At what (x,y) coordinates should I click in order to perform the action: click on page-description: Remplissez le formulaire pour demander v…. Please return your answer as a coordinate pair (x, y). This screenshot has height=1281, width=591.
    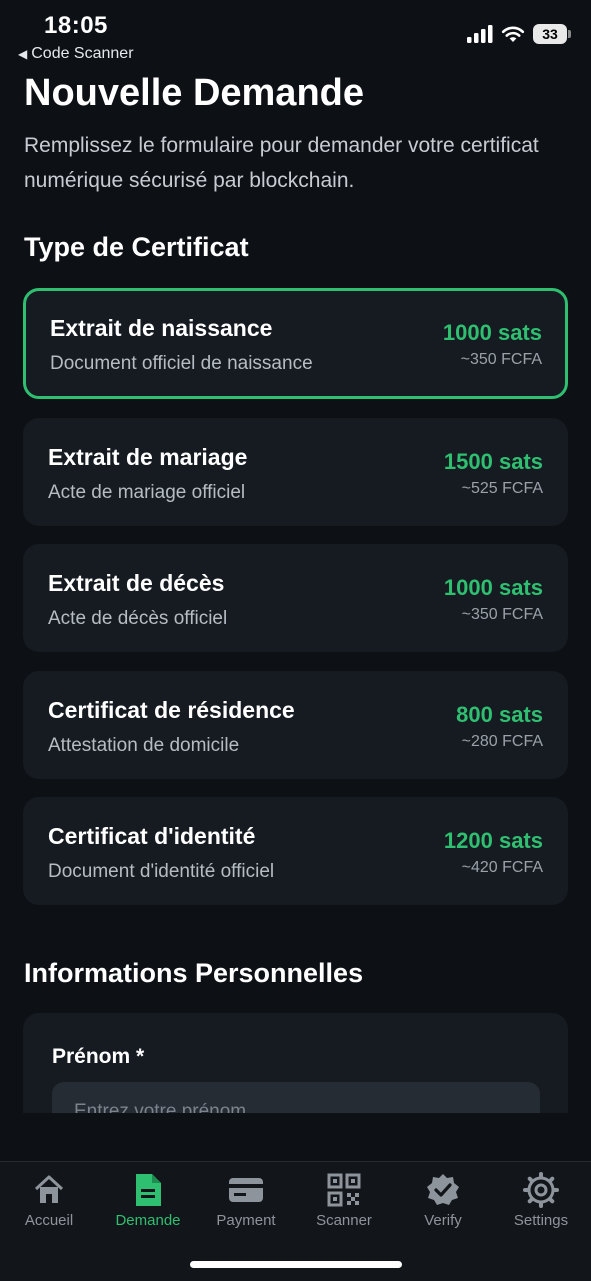
    Looking at the image, I should click on (281, 163).